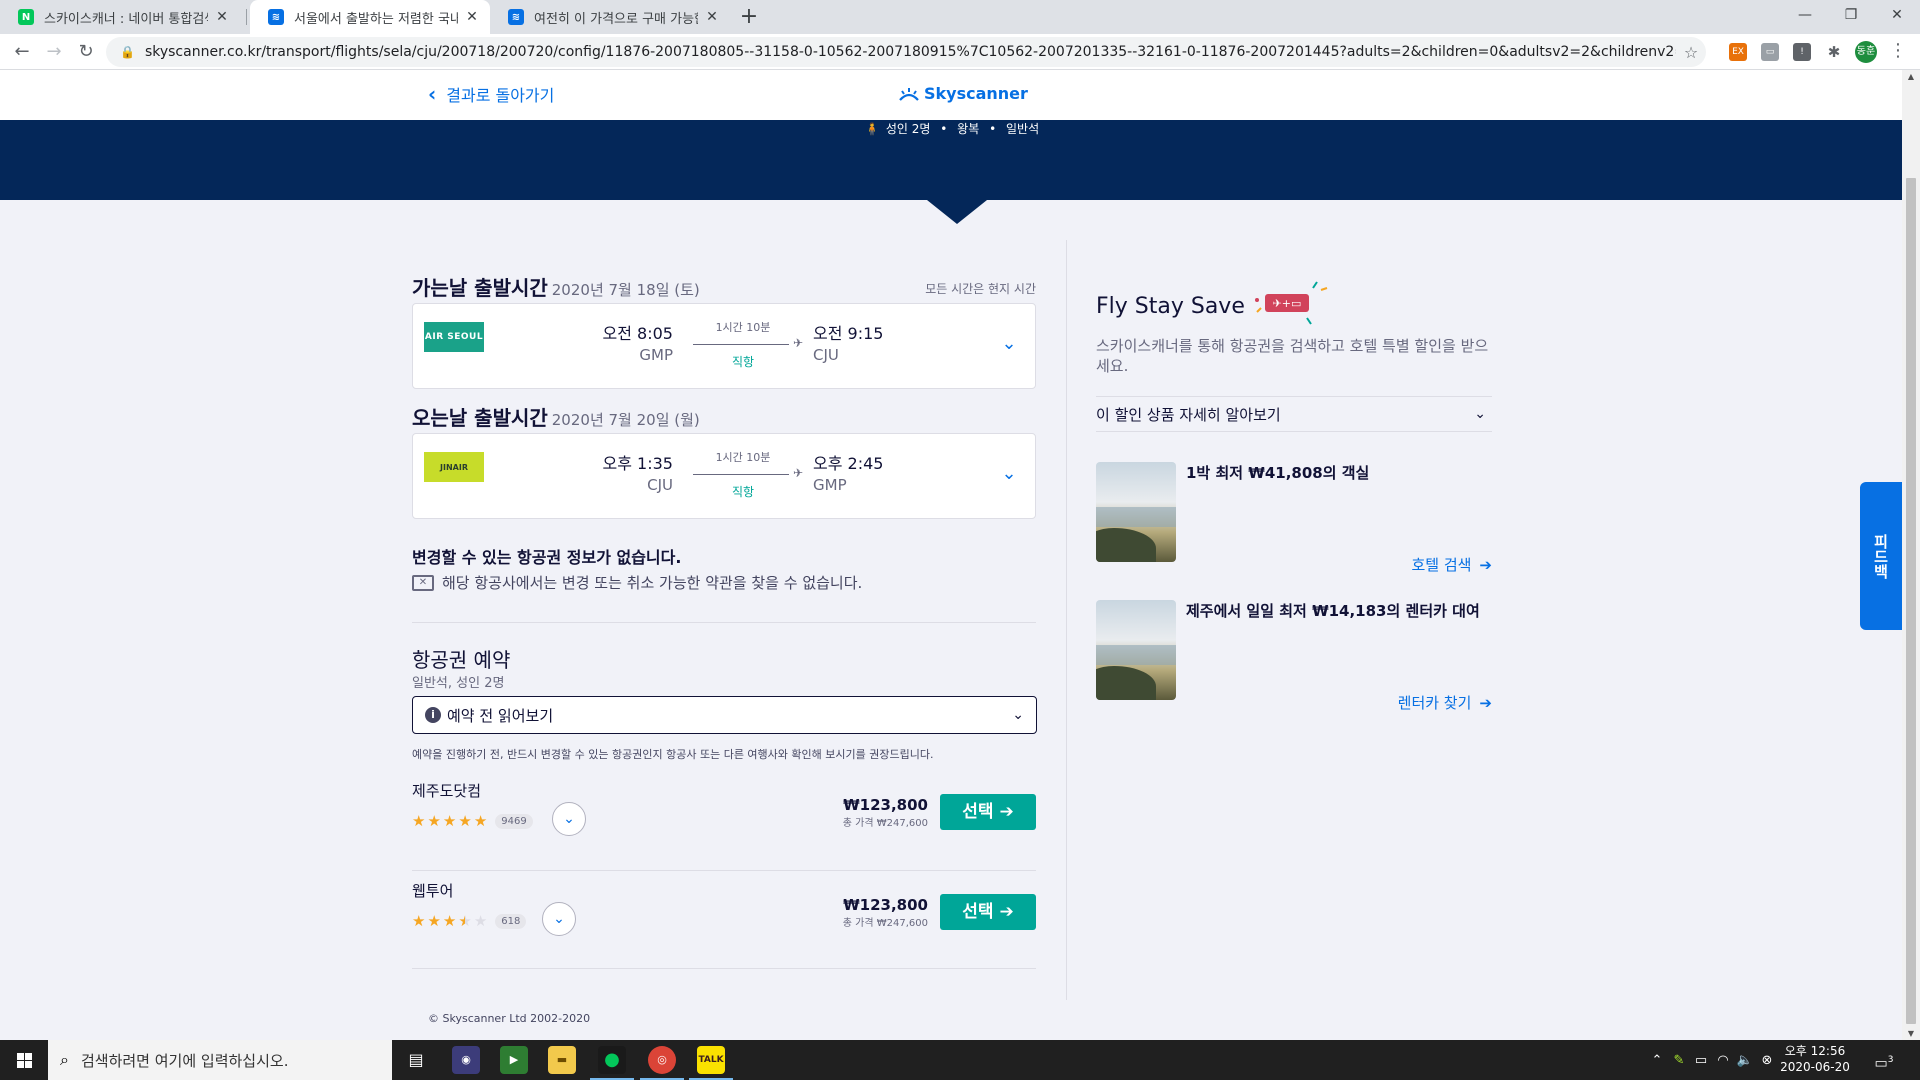 Image resolution: width=1920 pixels, height=1080 pixels. What do you see at coordinates (612, 1063) in the screenshot?
I see `naver-whale-icon: ●` at bounding box center [612, 1063].